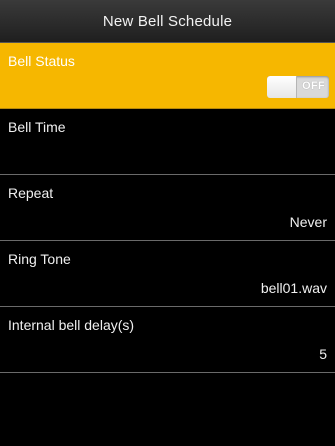 The width and height of the screenshot is (335, 446). Describe the element at coordinates (37, 127) in the screenshot. I see `bell-time-label: Bell Time` at that location.